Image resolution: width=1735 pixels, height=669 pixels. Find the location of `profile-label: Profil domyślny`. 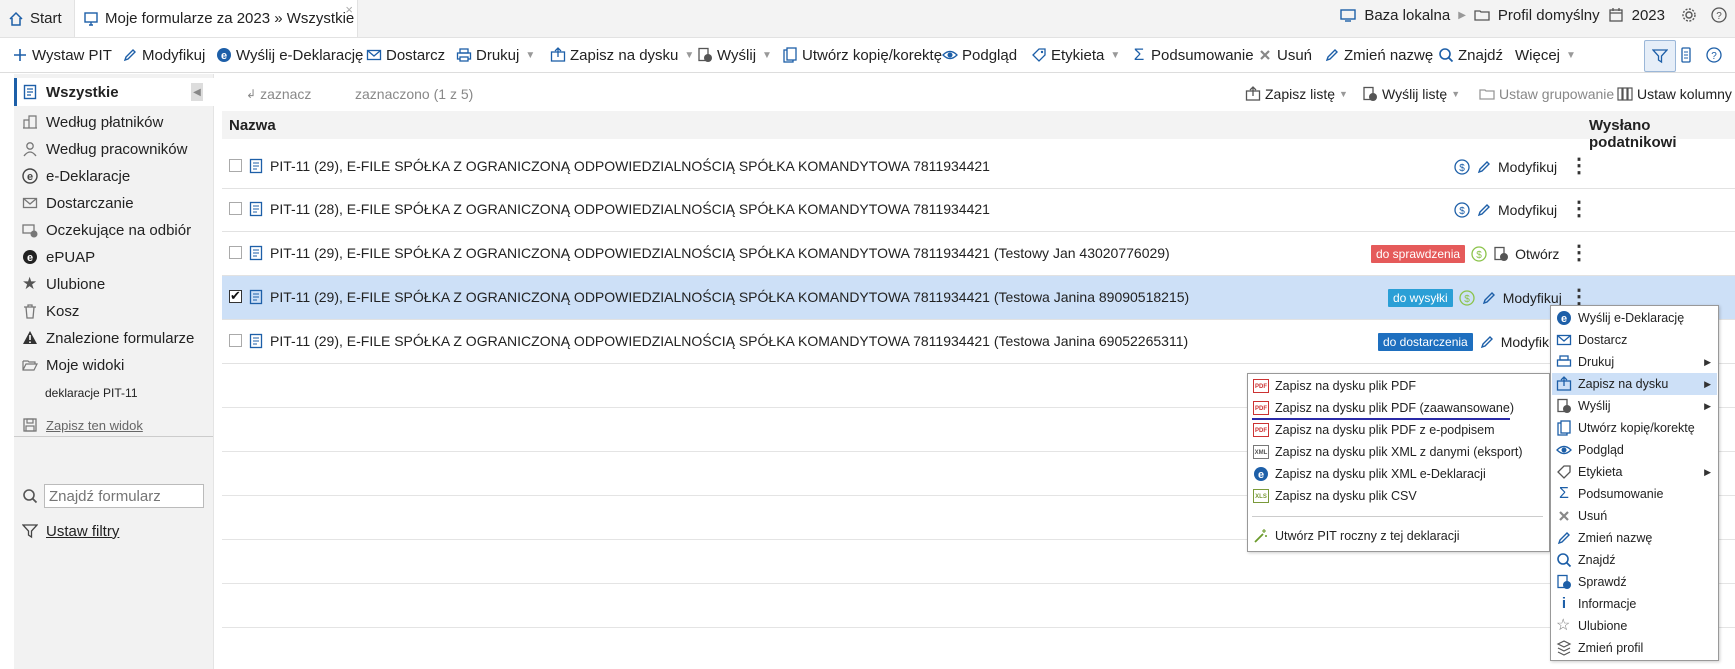

profile-label: Profil domyślny is located at coordinates (1549, 15).